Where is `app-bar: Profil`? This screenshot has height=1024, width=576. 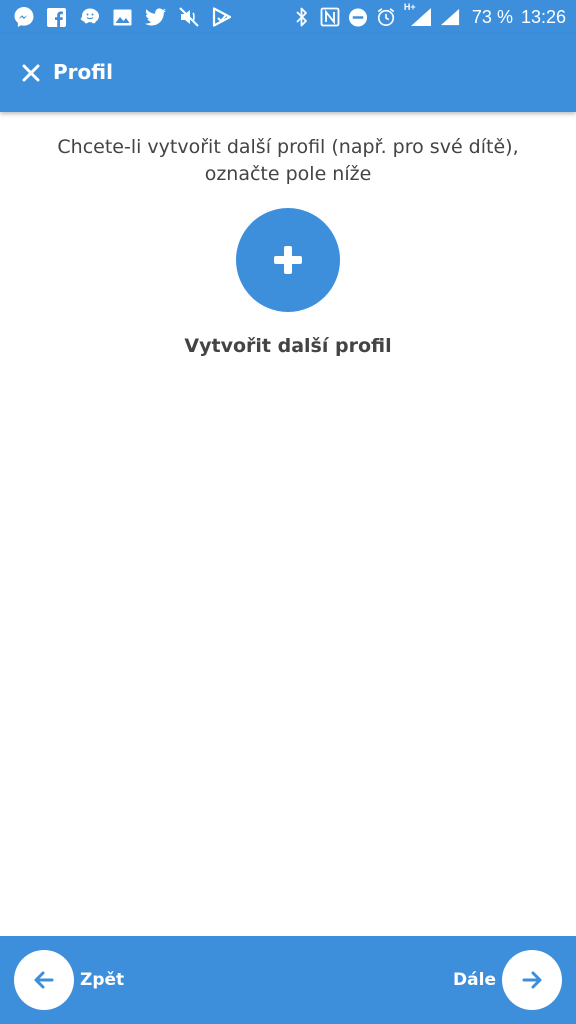
app-bar: Profil is located at coordinates (288, 73).